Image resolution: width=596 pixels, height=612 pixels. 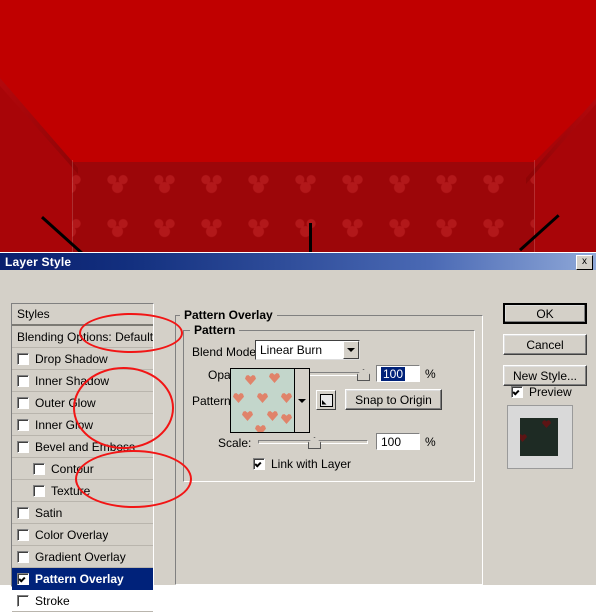 I want to click on pattern-label: Pattern:, so click(x=213, y=401).